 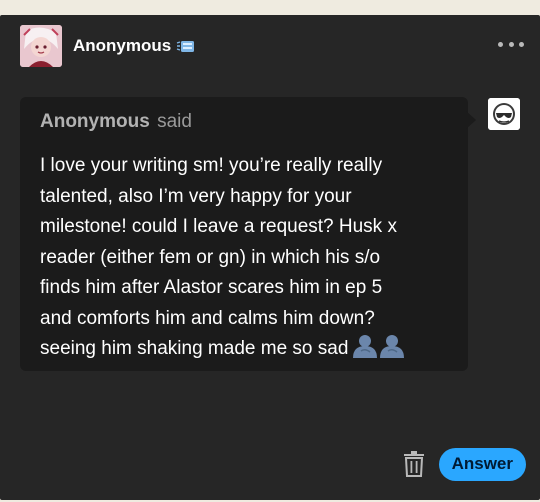 What do you see at coordinates (186, 46) in the screenshot?
I see `blue-sticker-badge-icon` at bounding box center [186, 46].